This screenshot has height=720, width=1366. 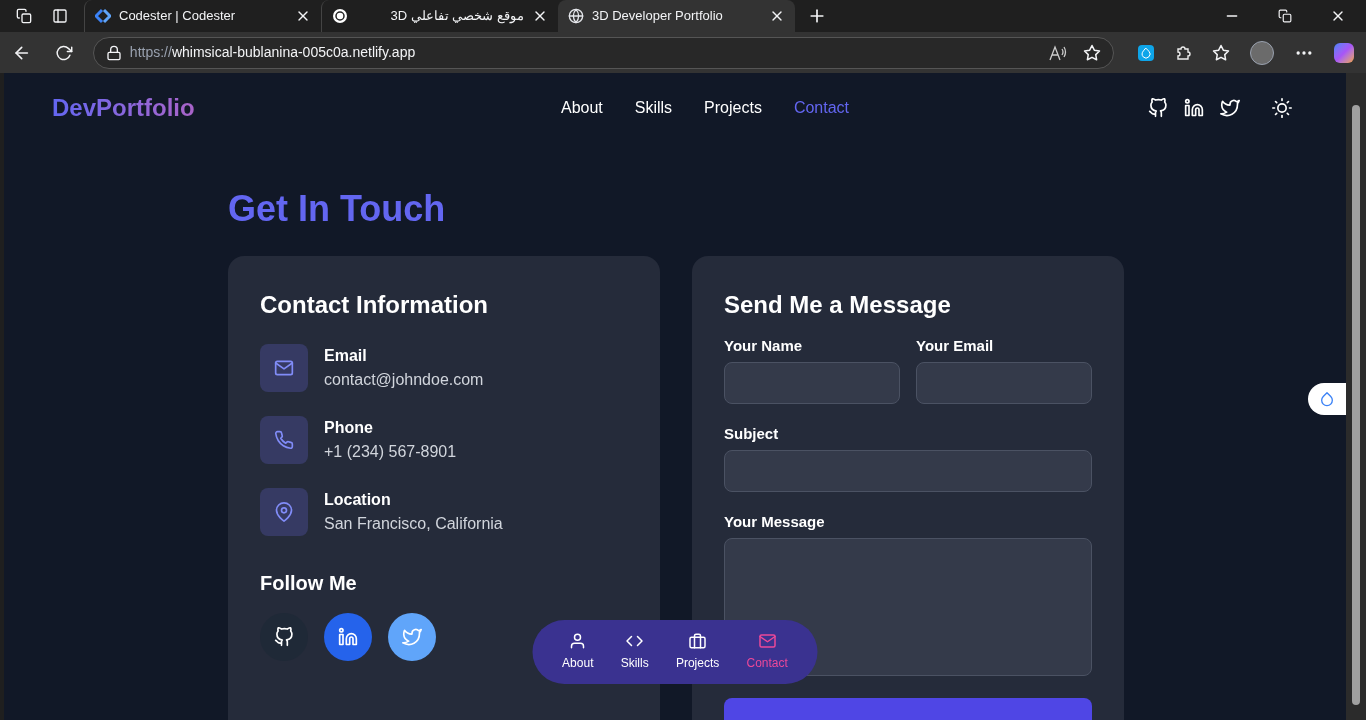 I want to click on tab-title: 3D Developer Portfolio, so click(x=658, y=16).